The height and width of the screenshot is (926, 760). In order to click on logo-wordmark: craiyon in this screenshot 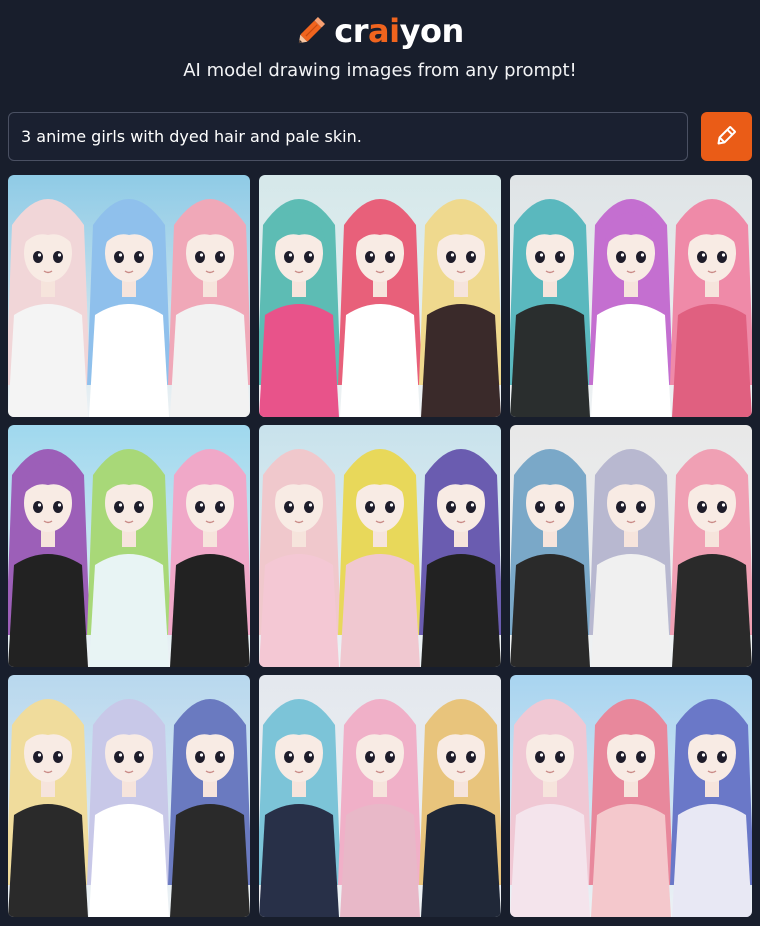, I will do `click(399, 31)`.